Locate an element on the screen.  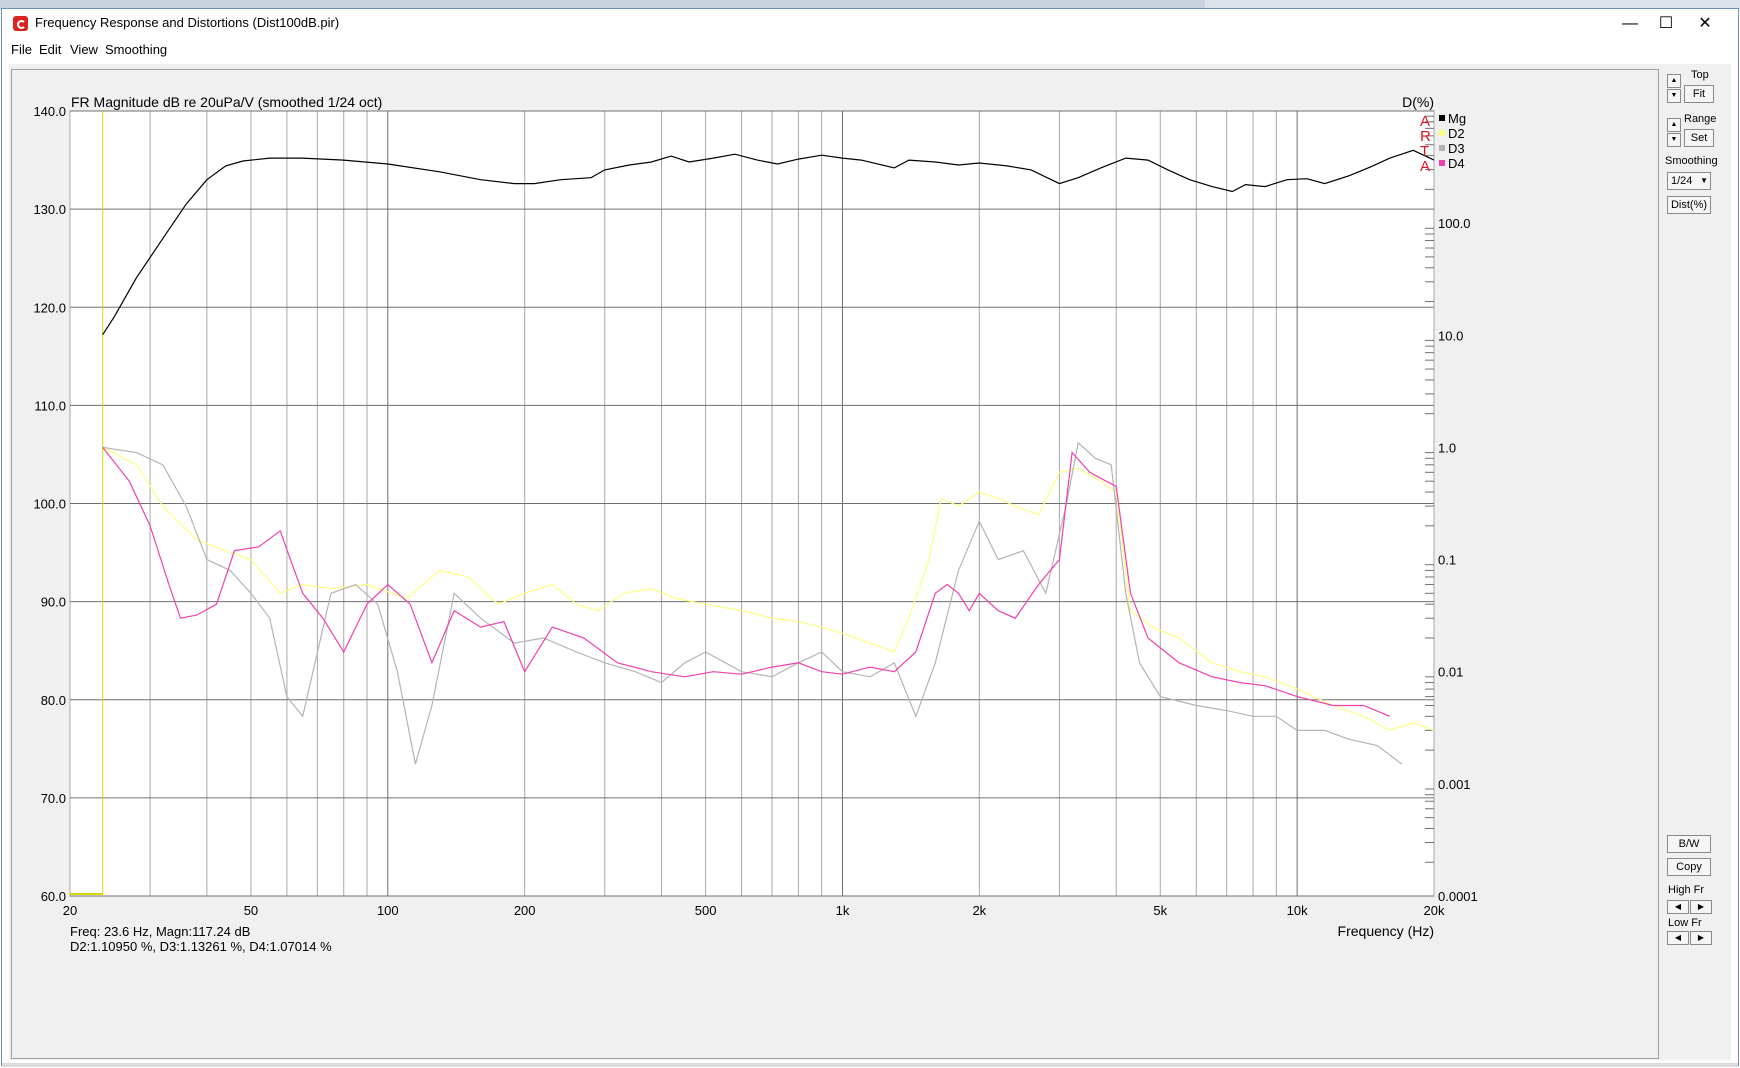
y-tick-label: 90.0 is located at coordinates (53, 602).